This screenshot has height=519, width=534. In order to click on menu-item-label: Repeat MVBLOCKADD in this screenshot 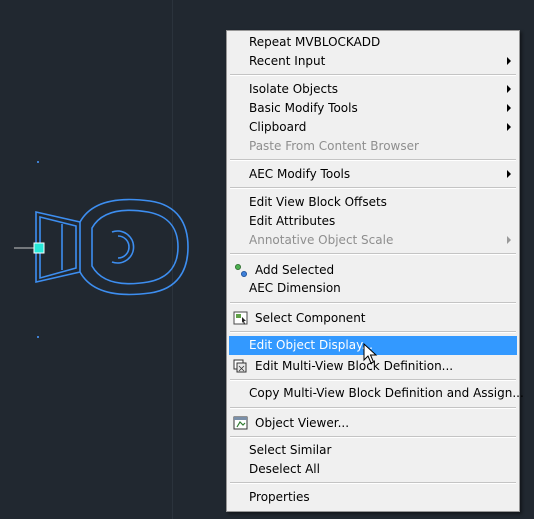, I will do `click(315, 42)`.